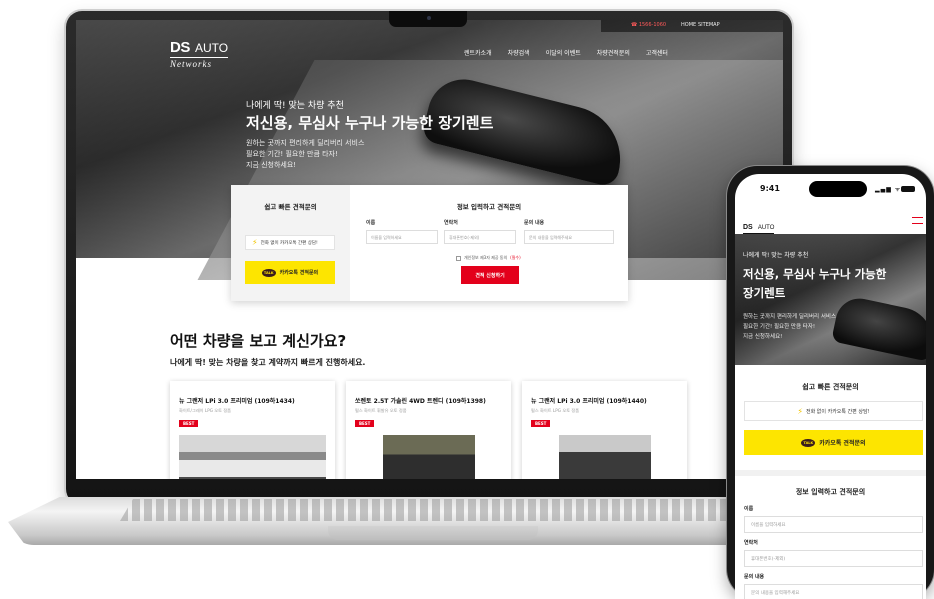 This screenshot has width=934, height=599. I want to click on kakao-estimate-button: TALK 카카오톡 견적문의, so click(290, 272).